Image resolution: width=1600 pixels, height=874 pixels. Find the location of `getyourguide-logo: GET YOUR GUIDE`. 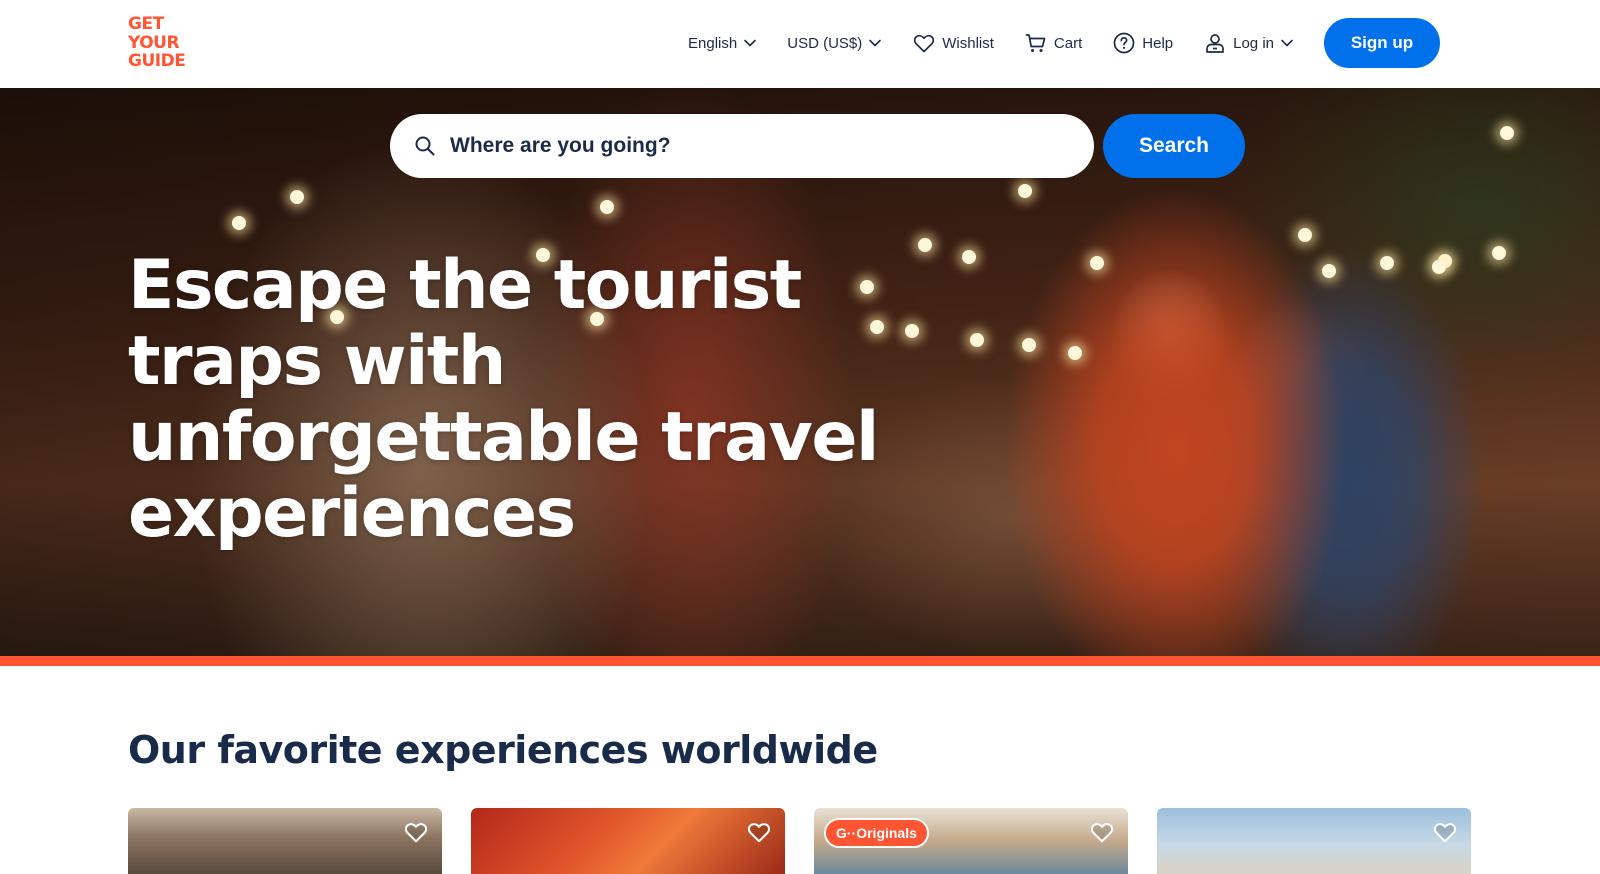

getyourguide-logo: GET YOUR GUIDE is located at coordinates (161, 43).